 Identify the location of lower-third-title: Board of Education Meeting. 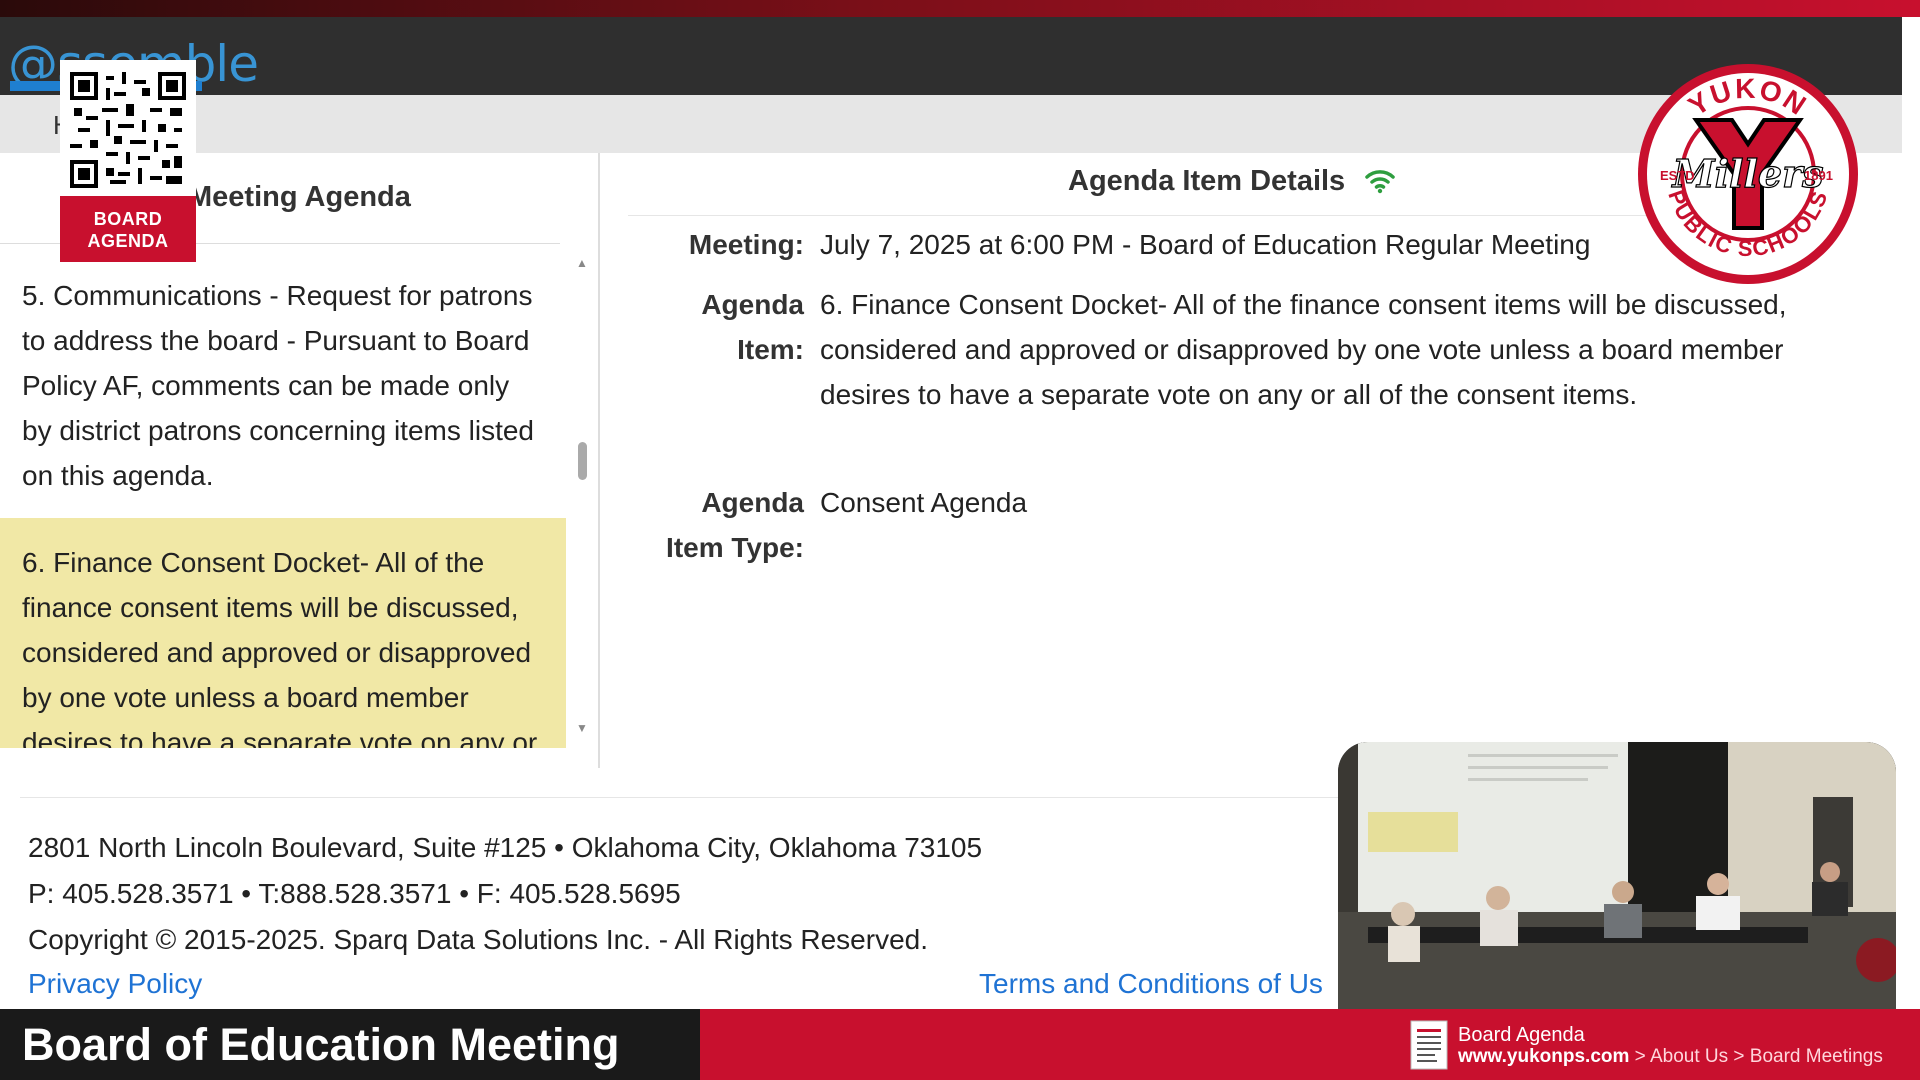
(321, 1044).